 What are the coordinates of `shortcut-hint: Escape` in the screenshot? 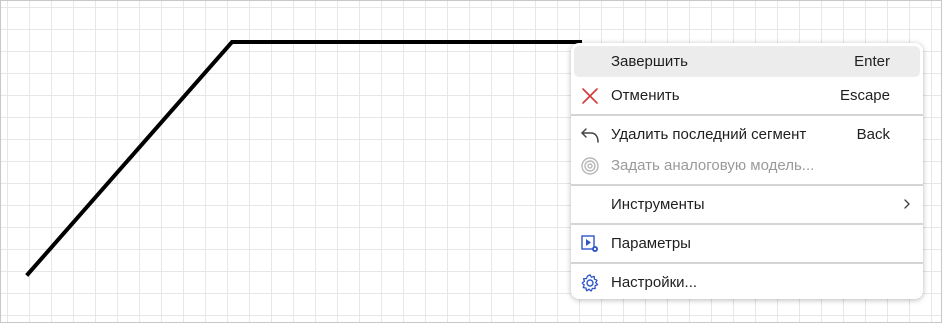 It's located at (864, 95).